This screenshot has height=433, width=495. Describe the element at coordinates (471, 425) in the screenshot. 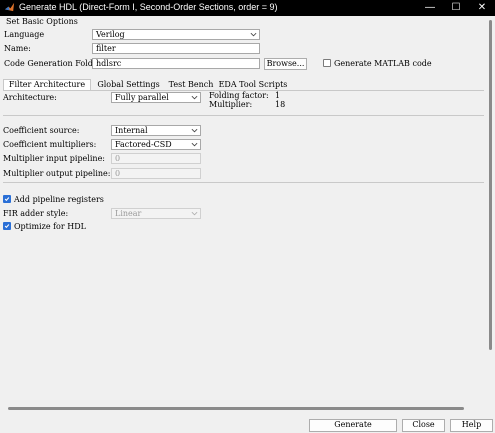

I see `help-button: Help` at that location.